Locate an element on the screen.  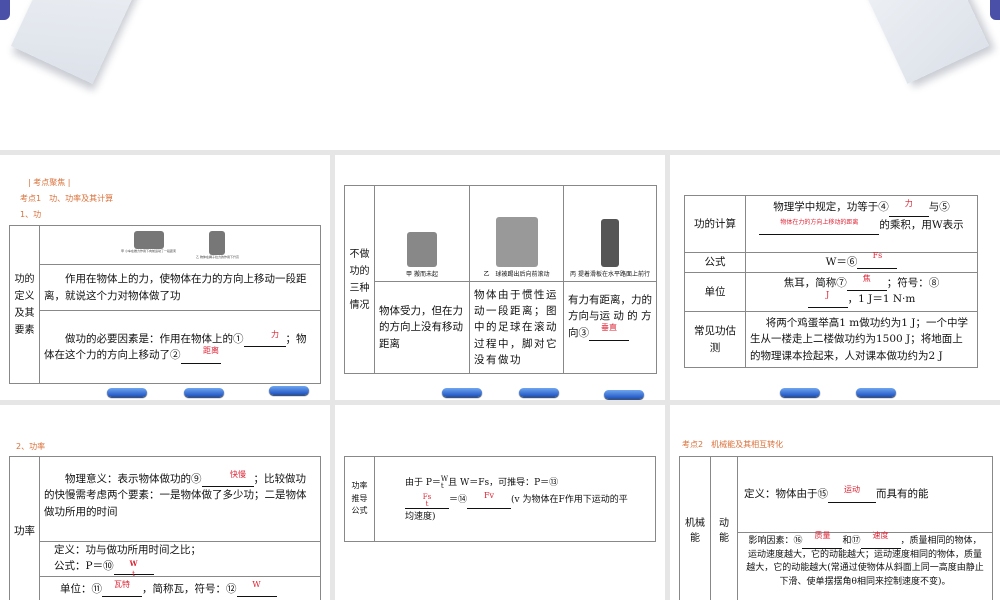
row-label: 功的定义及其要素 is located at coordinates (24, 304).